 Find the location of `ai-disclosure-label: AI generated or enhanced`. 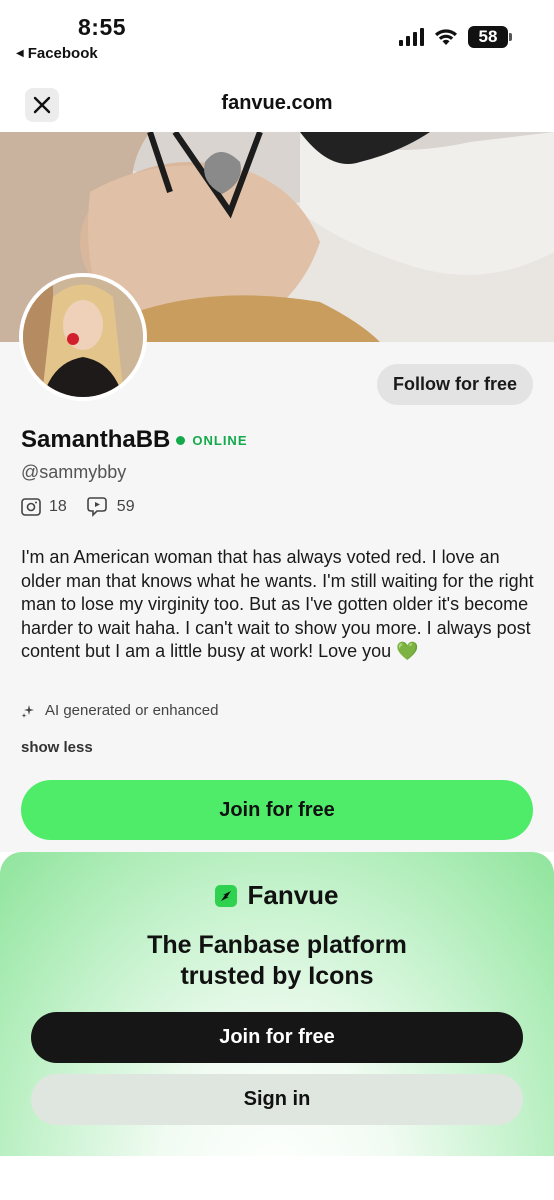

ai-disclosure-label: AI generated or enhanced is located at coordinates (132, 710).